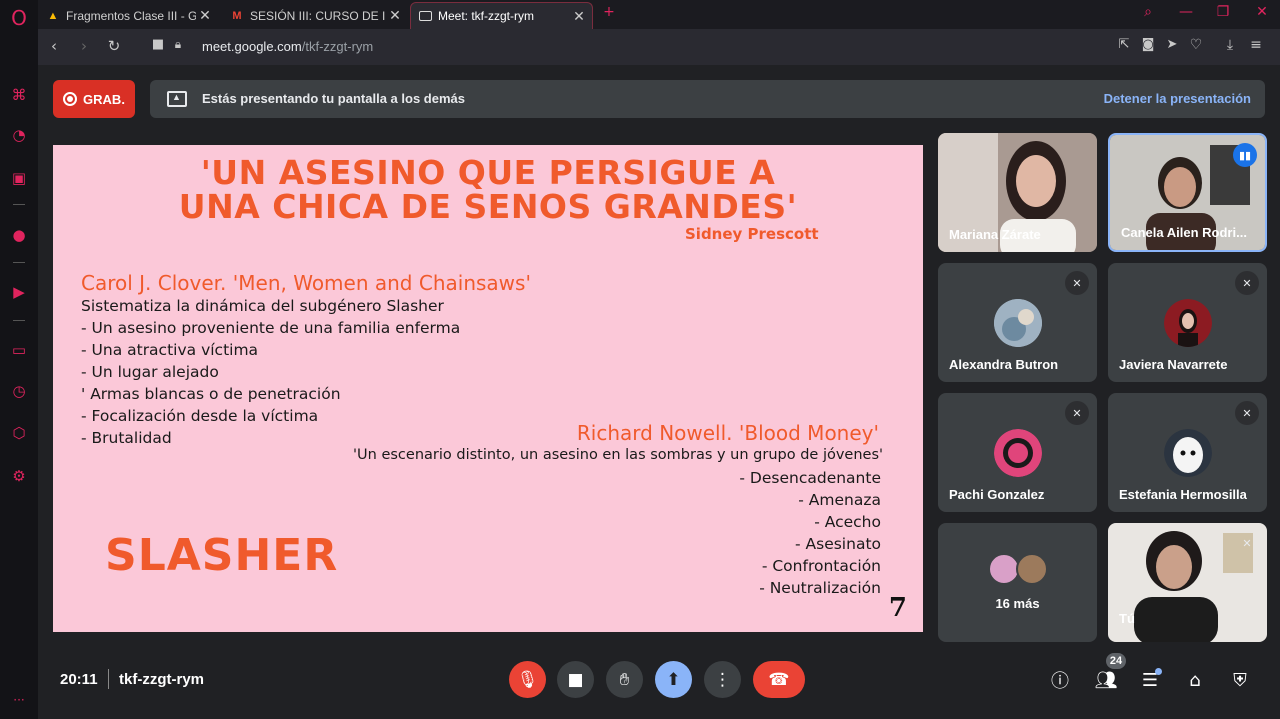 Image resolution: width=1280 pixels, height=719 pixels. I want to click on camera-icon: ■, so click(575, 679).